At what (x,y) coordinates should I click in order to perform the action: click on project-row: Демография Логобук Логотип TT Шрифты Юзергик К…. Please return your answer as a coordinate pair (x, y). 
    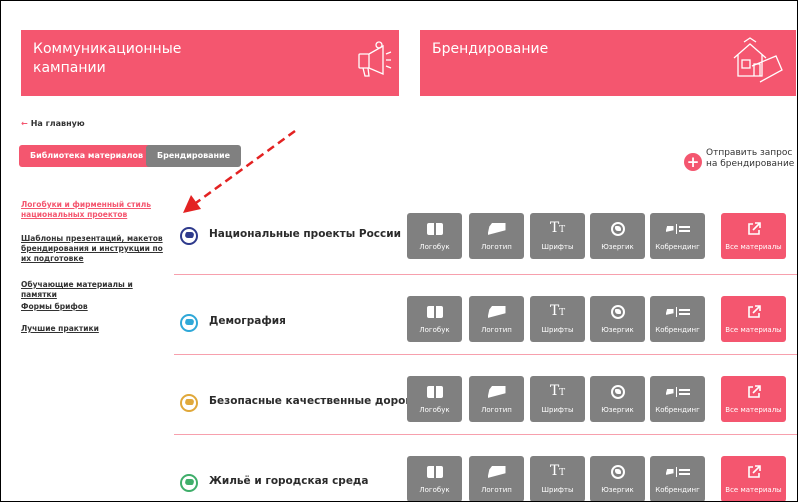
    Looking at the image, I should click on (485, 317).